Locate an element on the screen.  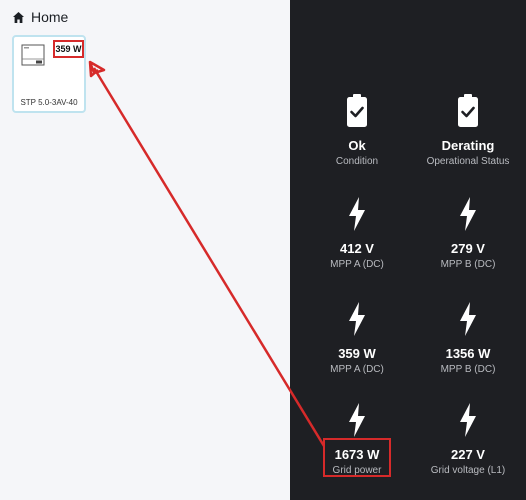
grid-voltage-label: Grid voltage (L1) is located at coordinates (468, 470).